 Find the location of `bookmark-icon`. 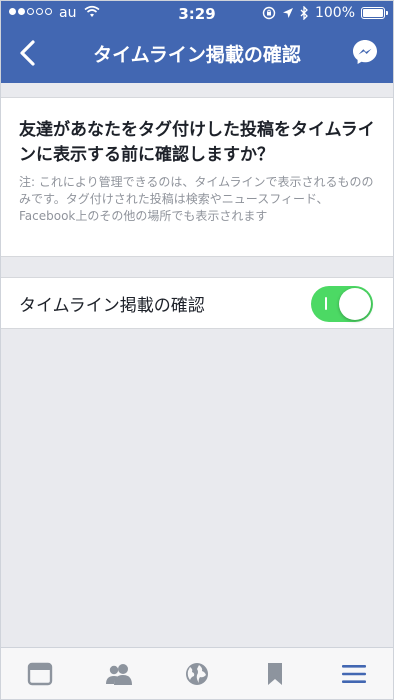

bookmark-icon is located at coordinates (275, 673).